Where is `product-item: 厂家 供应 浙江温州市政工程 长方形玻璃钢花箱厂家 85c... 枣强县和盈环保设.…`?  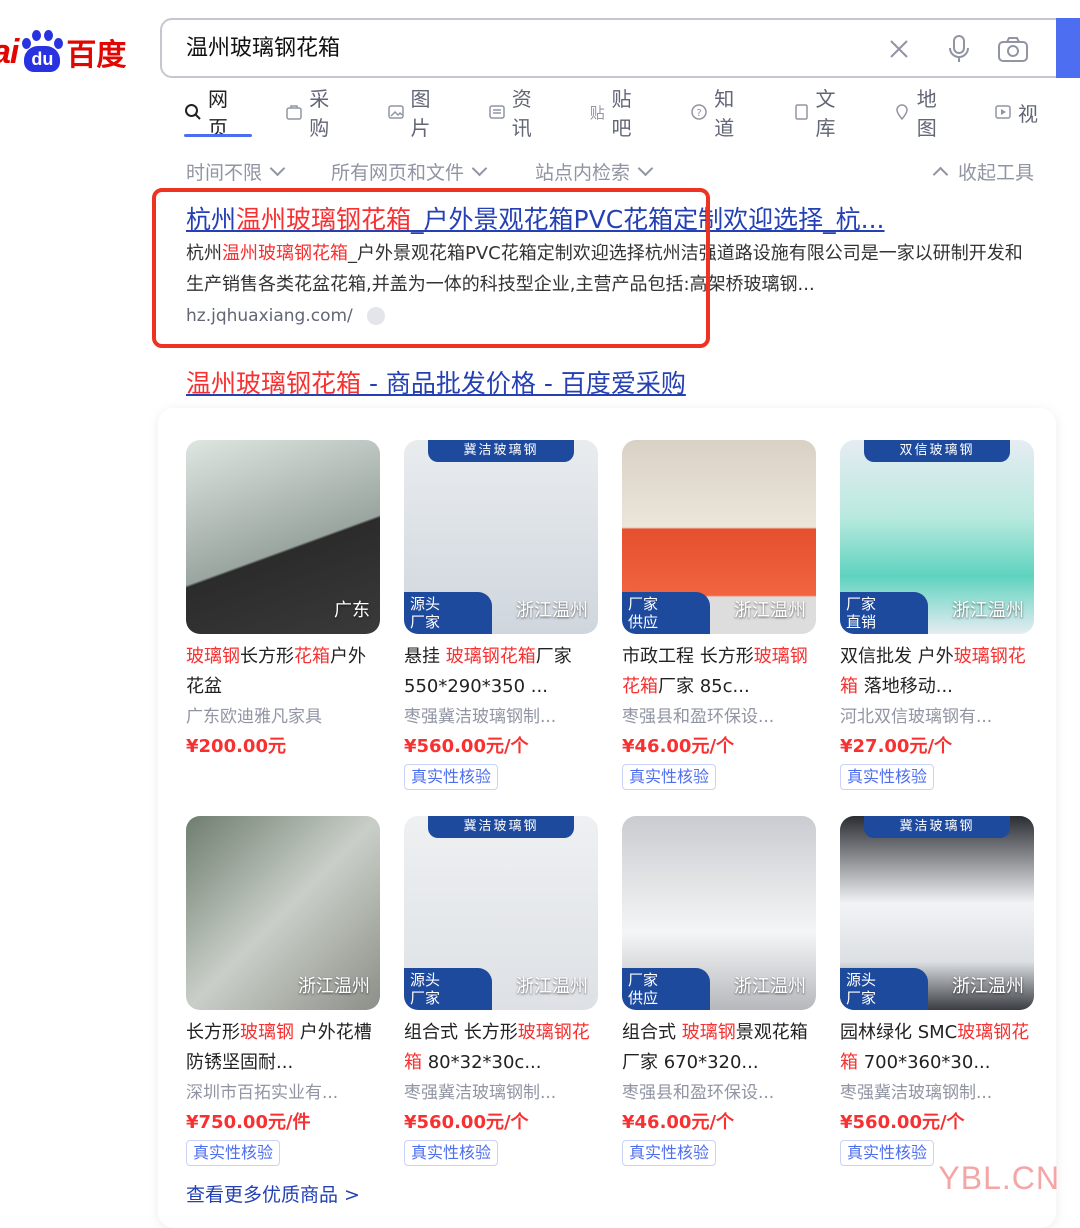 product-item: 厂家 供应 浙江温州市政工程 长方形玻璃钢花箱厂家 85c... 枣强县和盈环保设.… is located at coordinates (719, 615).